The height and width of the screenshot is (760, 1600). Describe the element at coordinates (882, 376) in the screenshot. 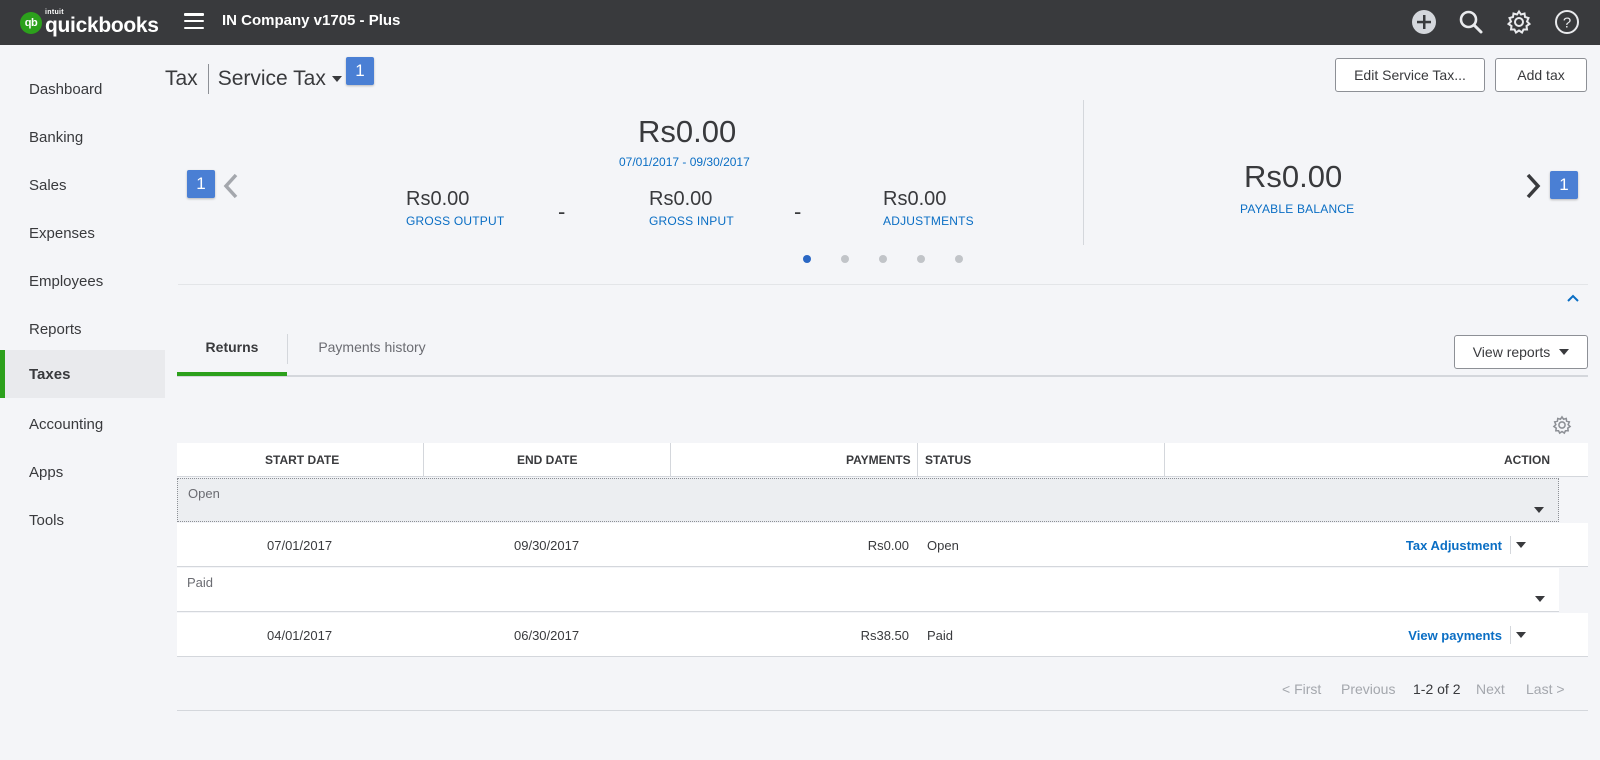

I see `tabs-baseline` at that location.